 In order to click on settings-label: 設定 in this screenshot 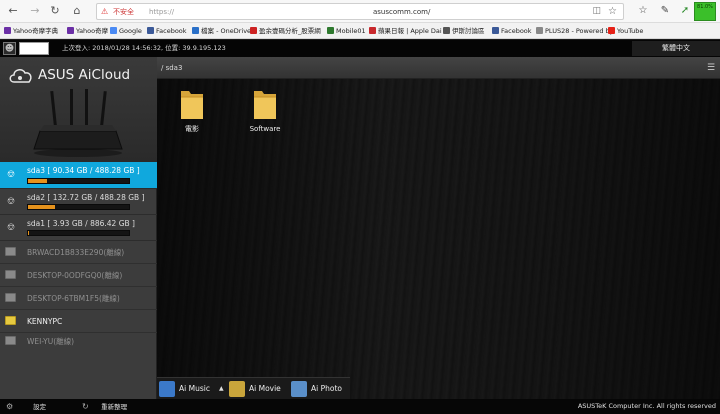, I will do `click(40, 407)`.